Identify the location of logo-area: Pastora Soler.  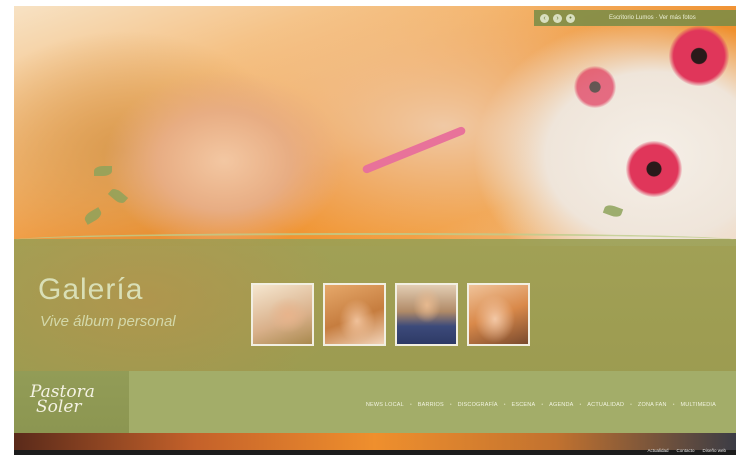
(71, 402).